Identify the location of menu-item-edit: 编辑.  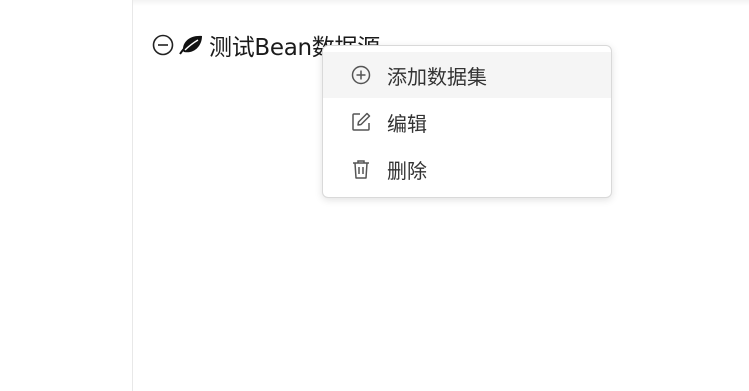
(467, 122).